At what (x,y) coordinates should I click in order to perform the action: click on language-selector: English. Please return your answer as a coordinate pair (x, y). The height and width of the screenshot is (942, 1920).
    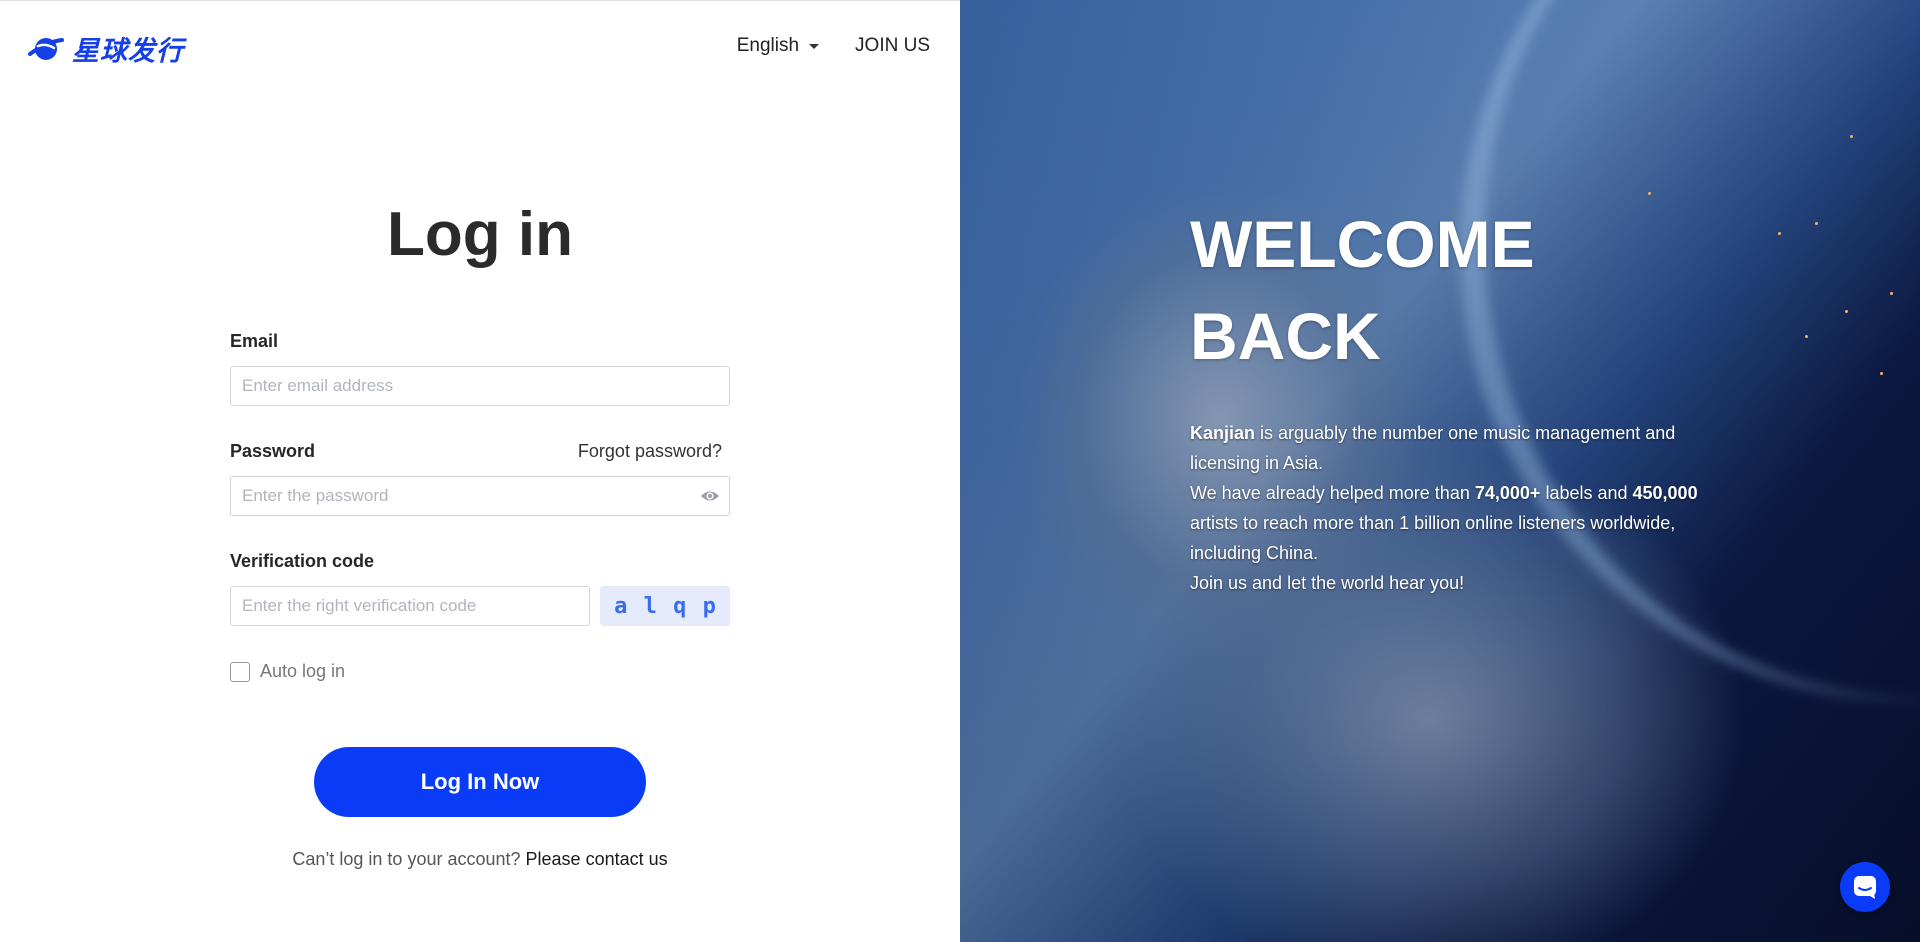
    Looking at the image, I should click on (778, 46).